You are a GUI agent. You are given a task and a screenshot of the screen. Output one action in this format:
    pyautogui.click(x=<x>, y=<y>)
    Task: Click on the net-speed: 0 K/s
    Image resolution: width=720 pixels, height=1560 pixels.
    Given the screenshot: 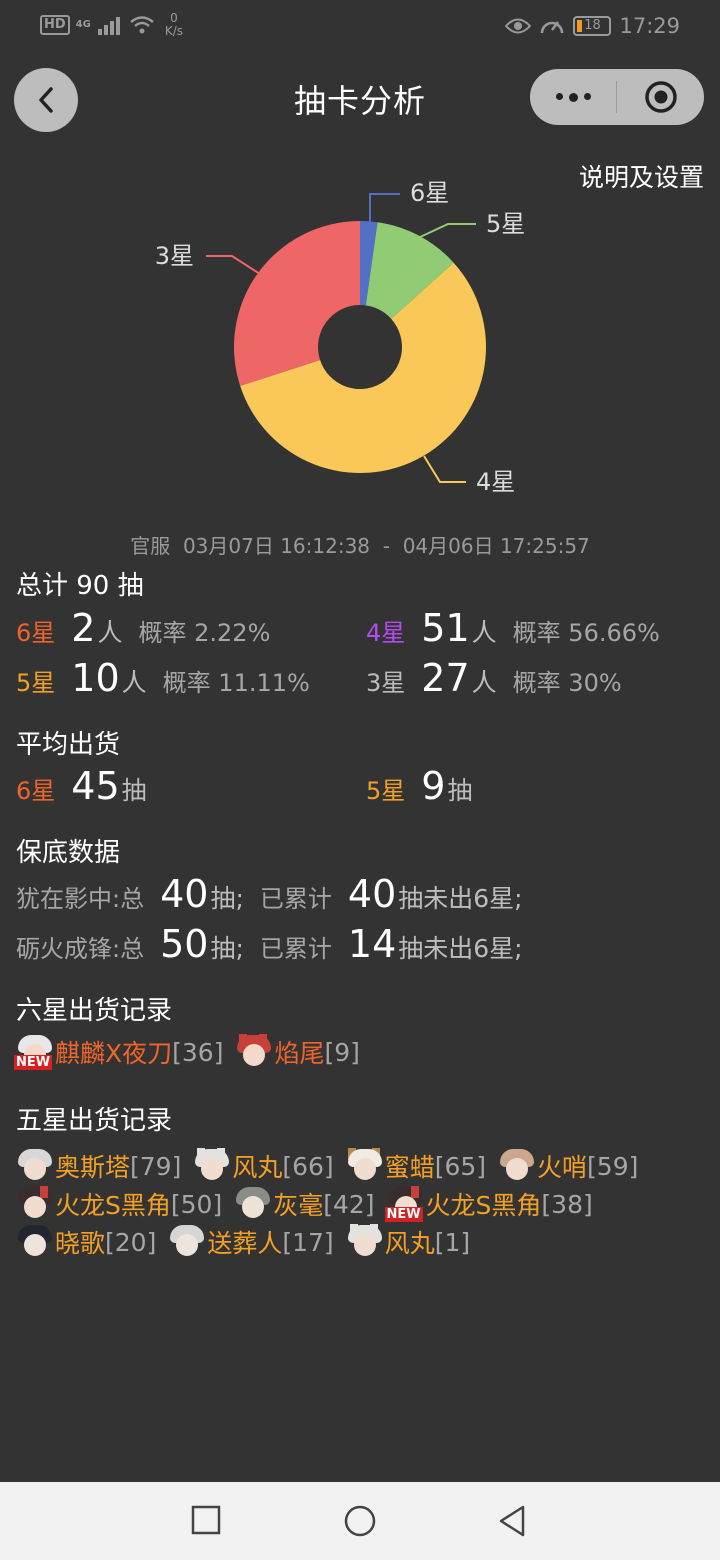 What is the action you would take?
    pyautogui.click(x=174, y=24)
    